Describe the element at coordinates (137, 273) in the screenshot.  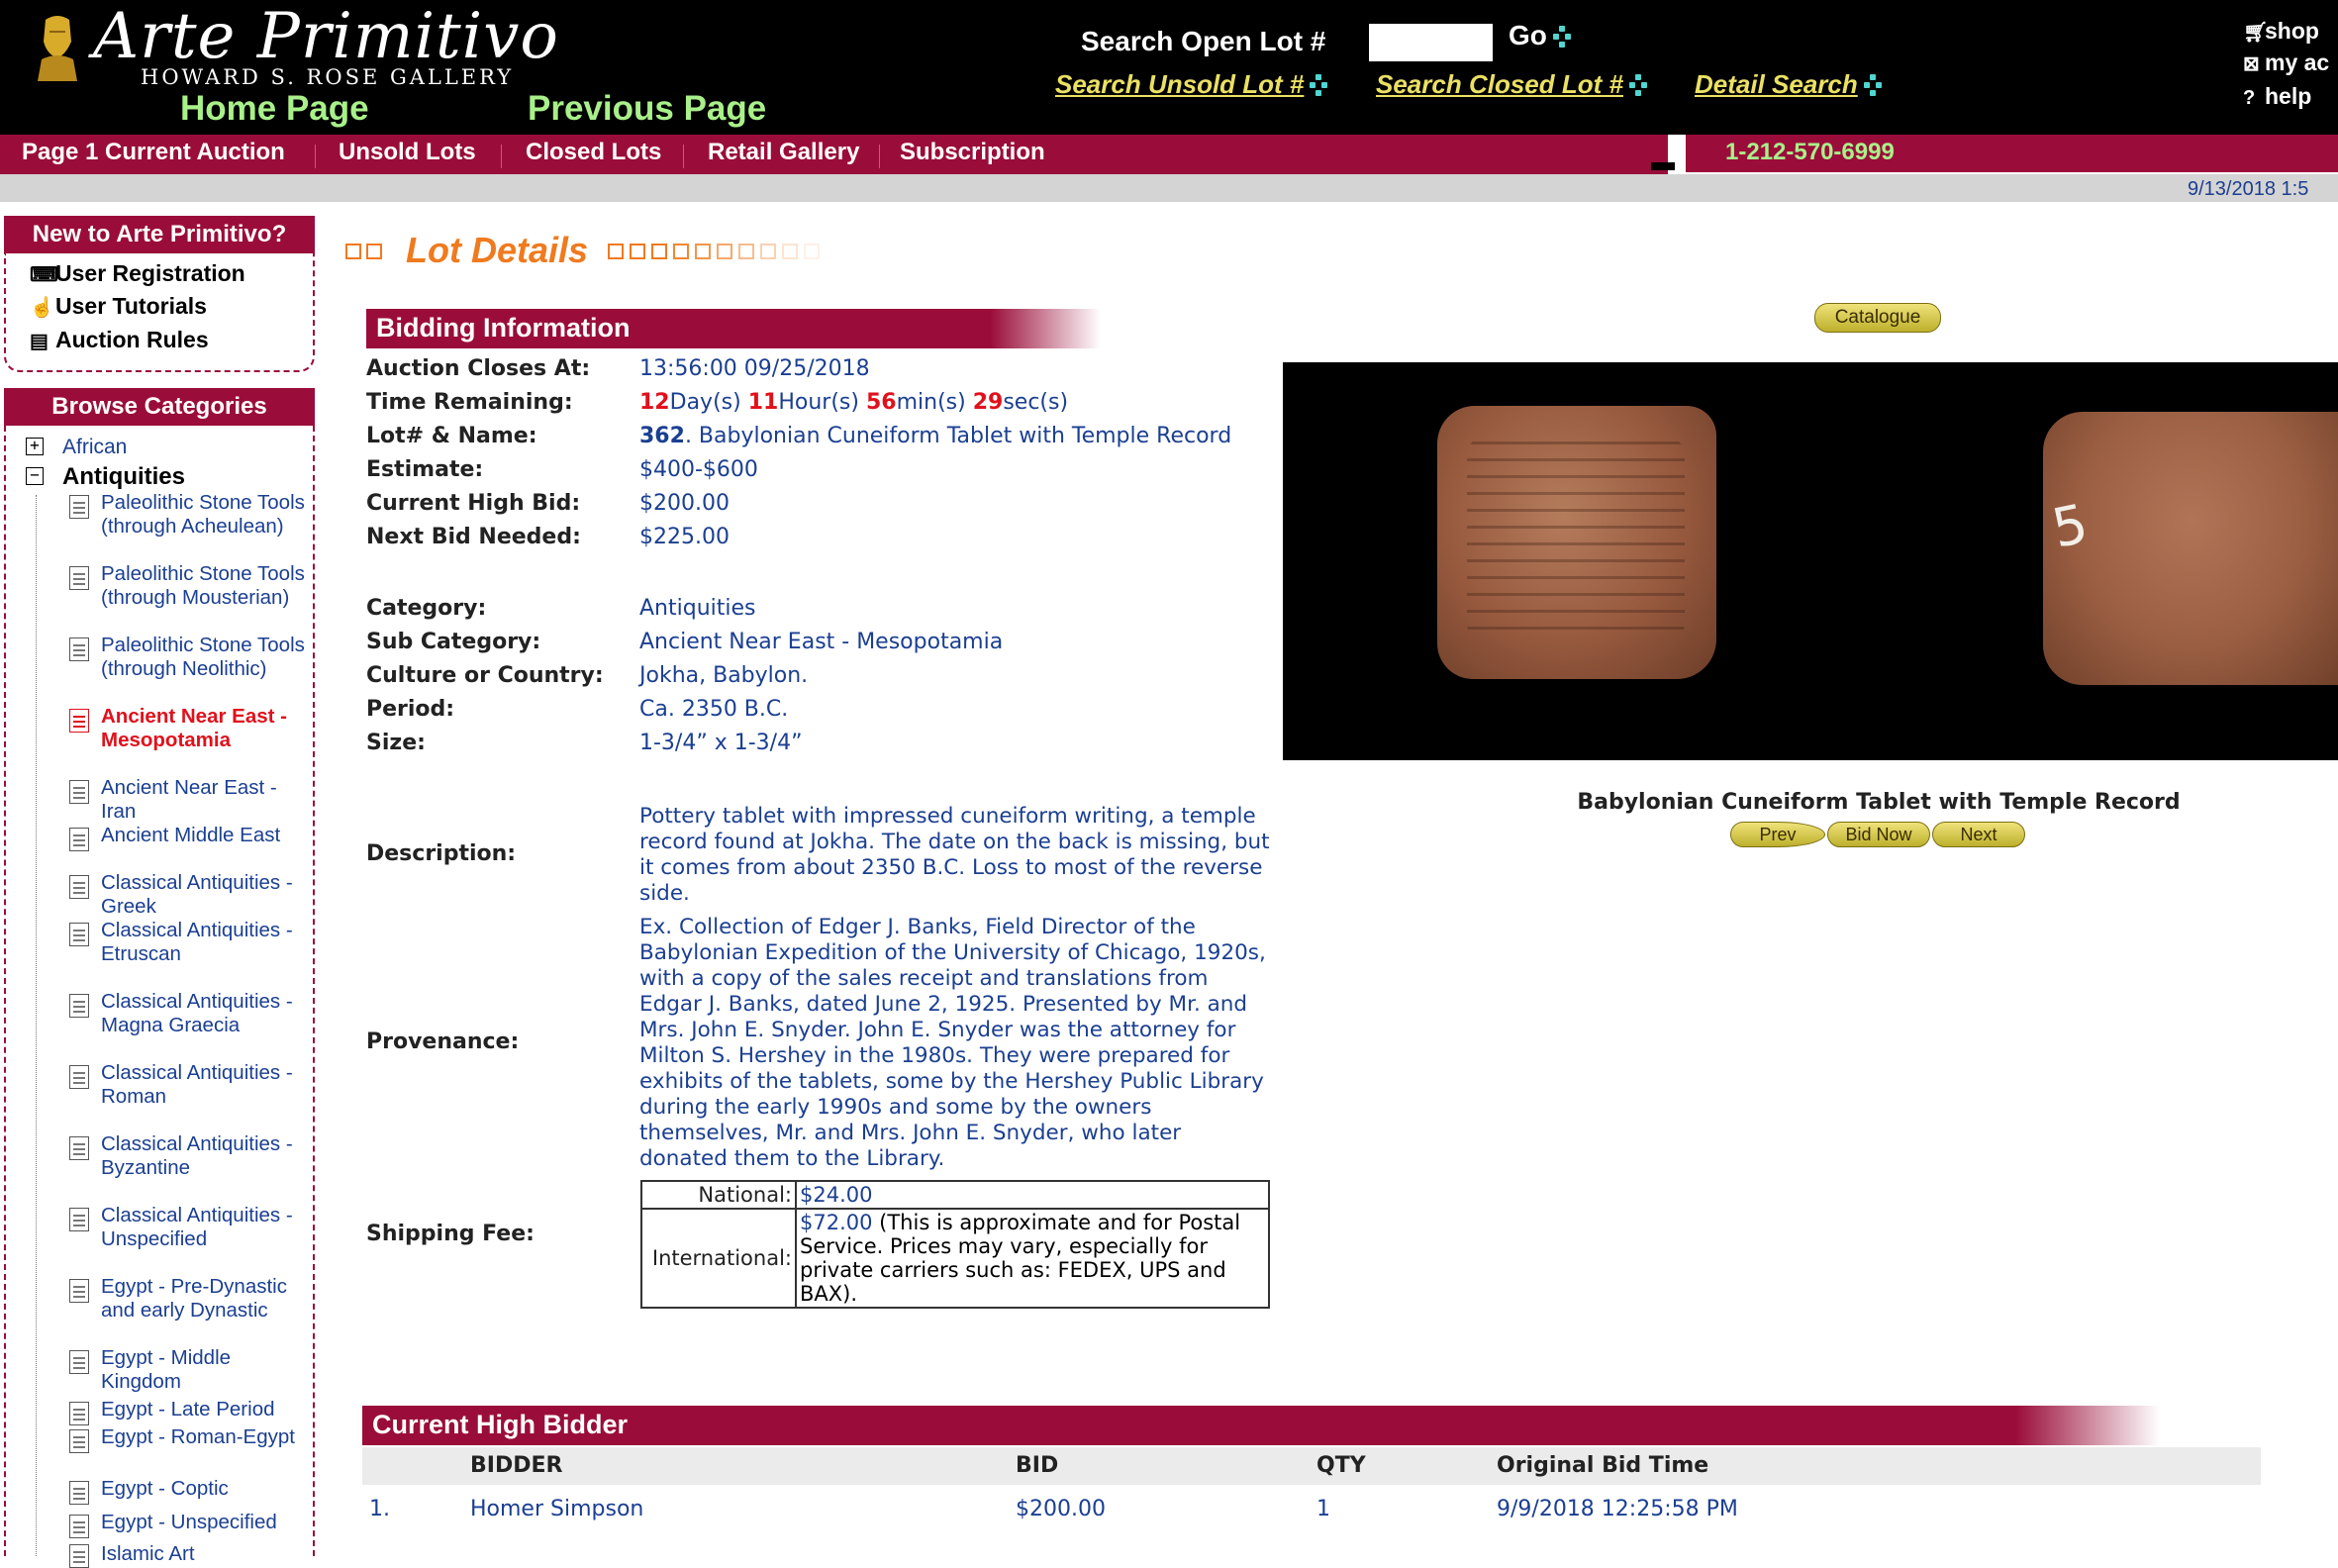
I see `user-registration-link: ⌨User Registration` at that location.